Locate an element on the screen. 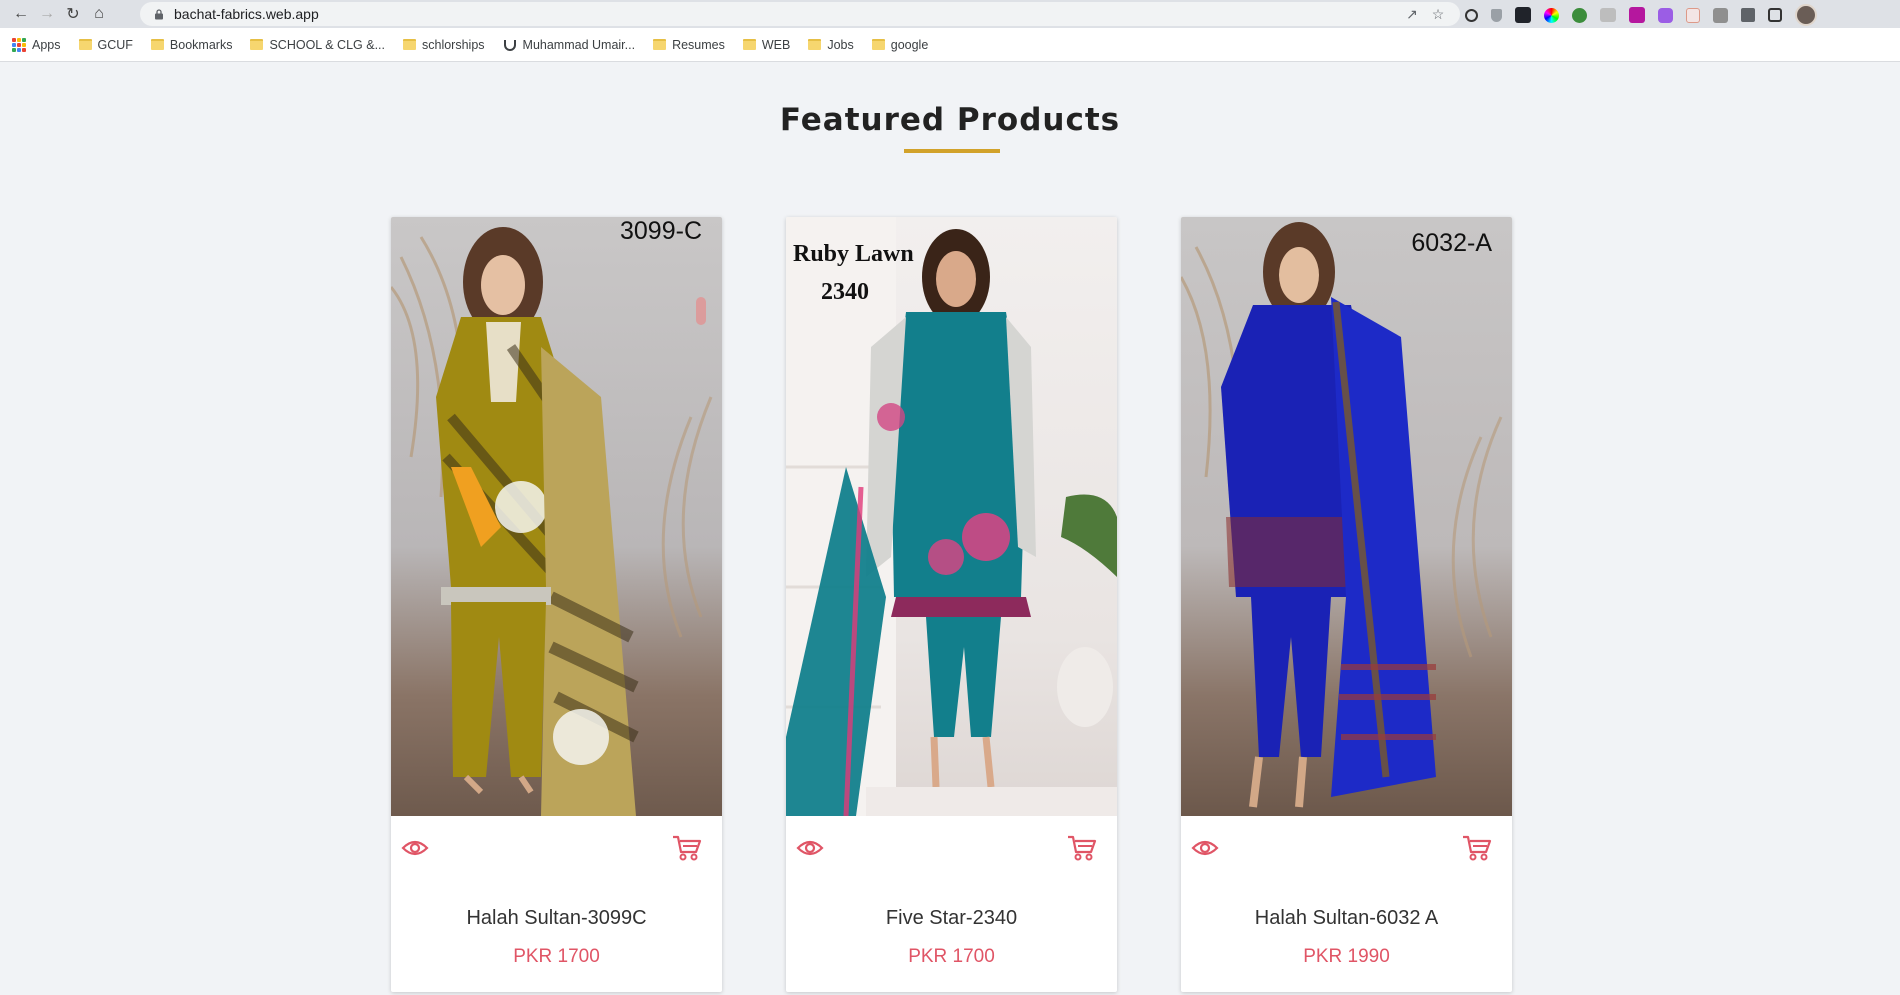  product-card: 6032-A Halah Sultan-6032 A PKR 1990 is located at coordinates (1346, 604).